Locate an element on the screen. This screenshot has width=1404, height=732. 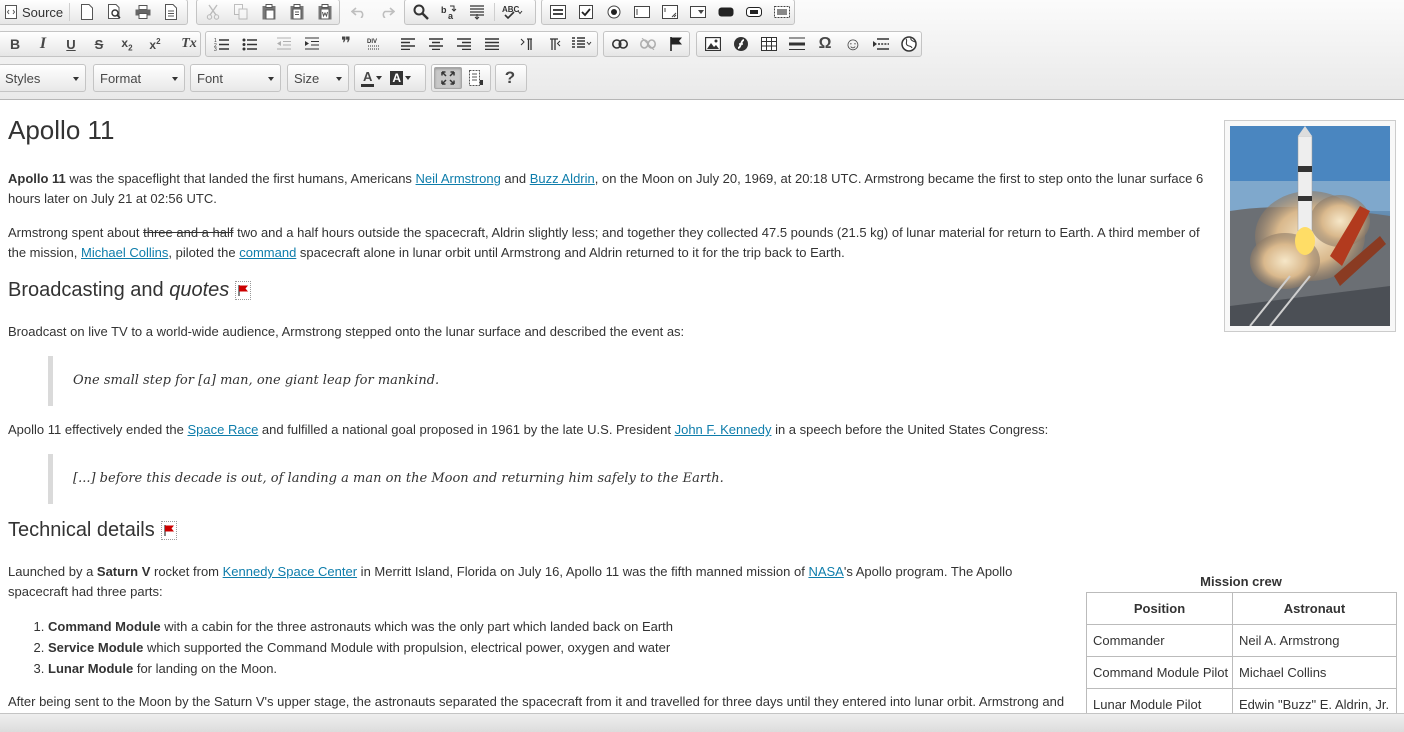
table-button is located at coordinates (769, 44).